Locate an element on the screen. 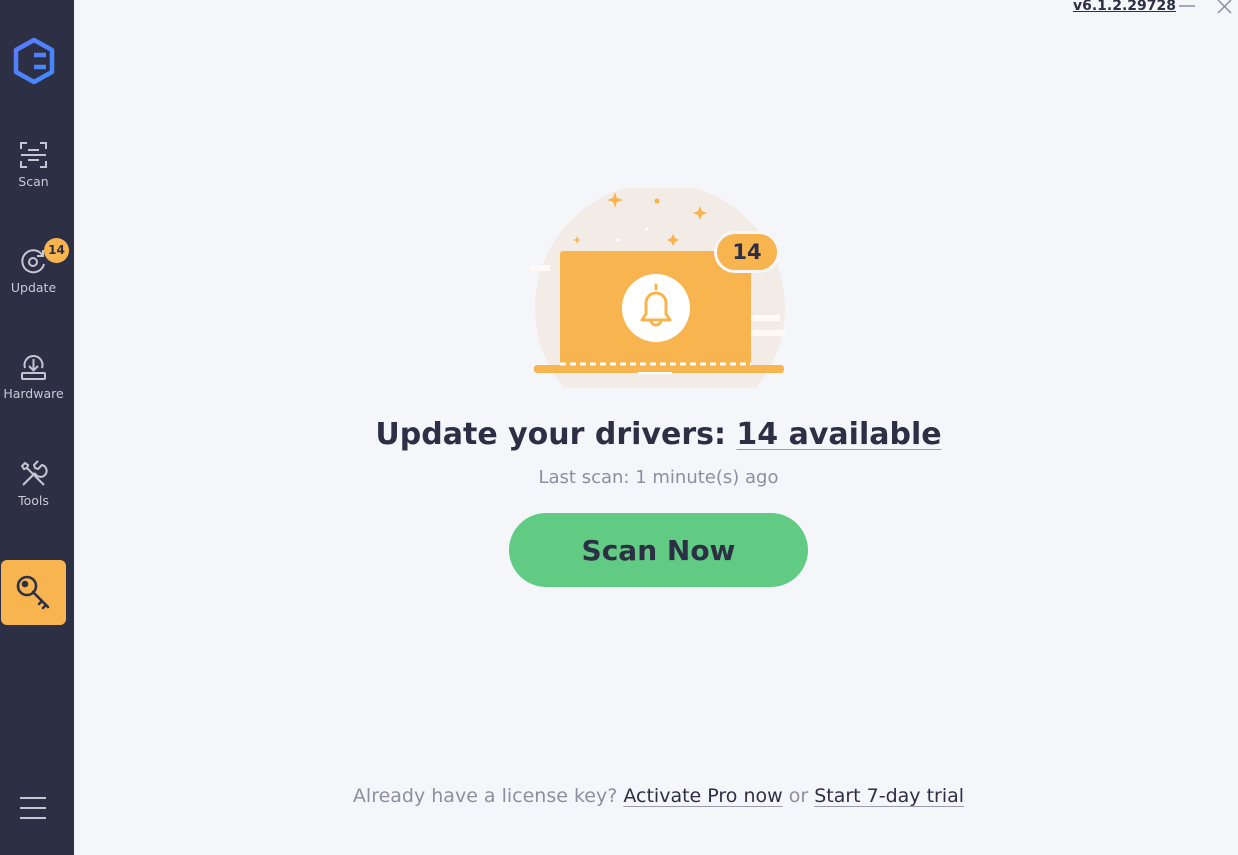  sidebar-item-hardware: Hardware is located at coordinates (33, 384).